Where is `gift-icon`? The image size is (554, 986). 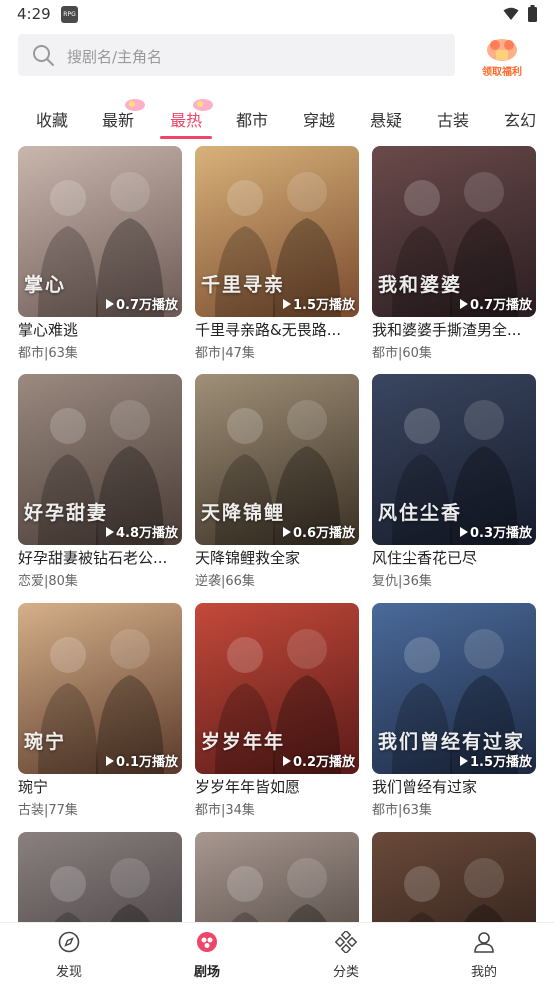 gift-icon is located at coordinates (502, 50).